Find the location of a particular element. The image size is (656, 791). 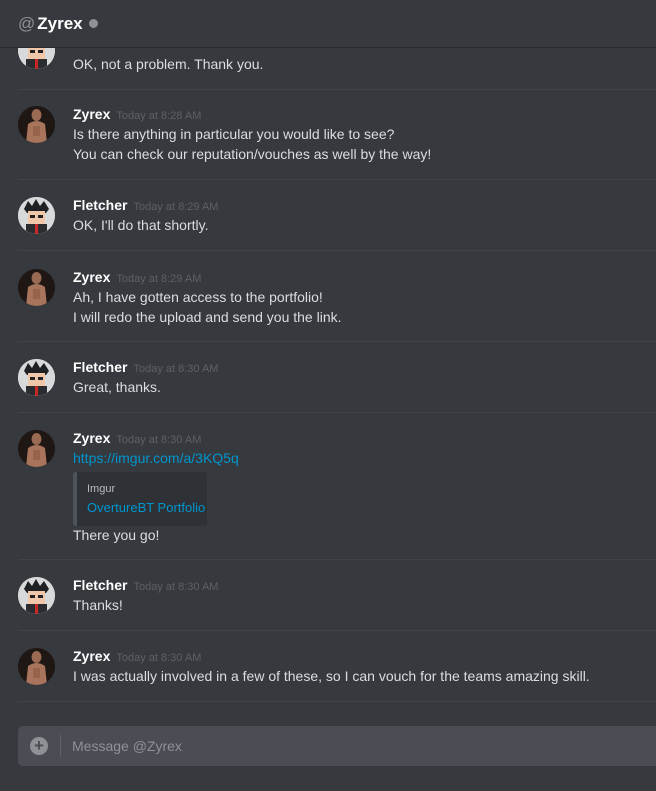

message-input: Message @Zyrex is located at coordinates (127, 746).